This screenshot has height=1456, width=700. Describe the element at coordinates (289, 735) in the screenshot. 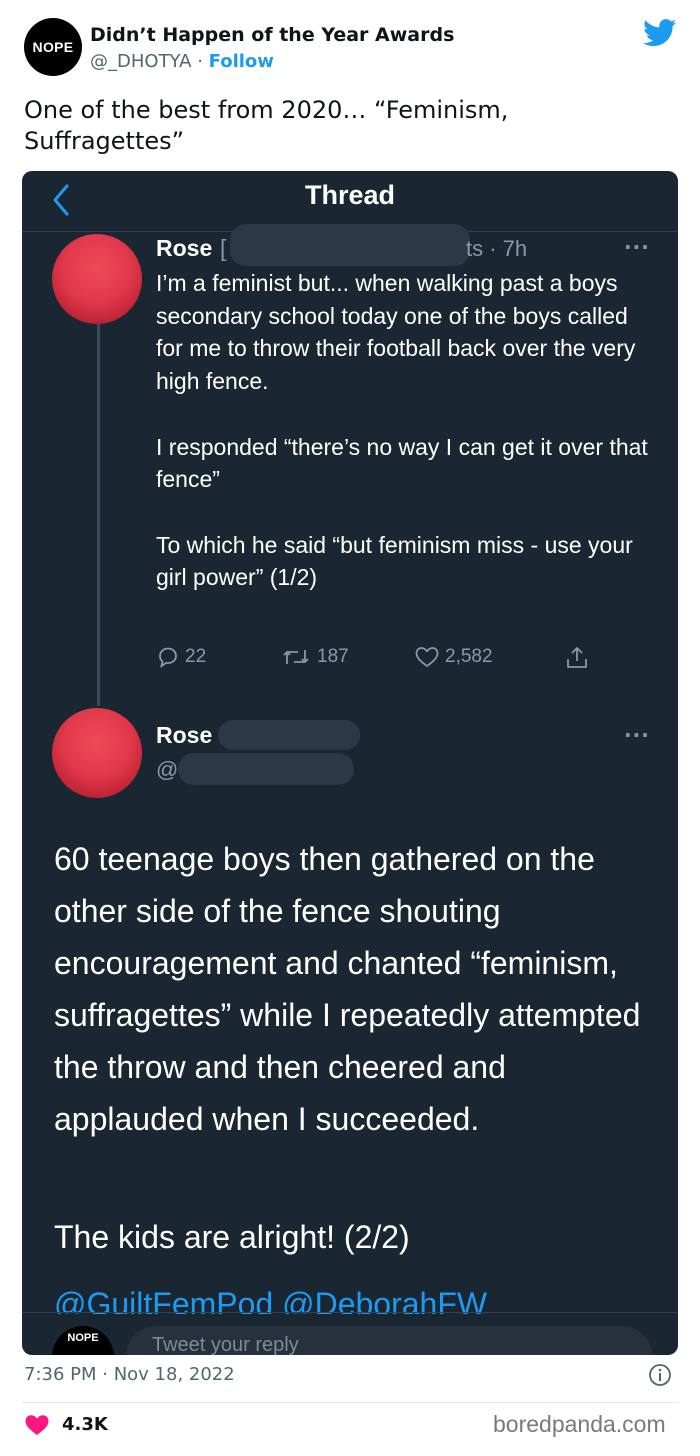

I see `redacted-name` at that location.